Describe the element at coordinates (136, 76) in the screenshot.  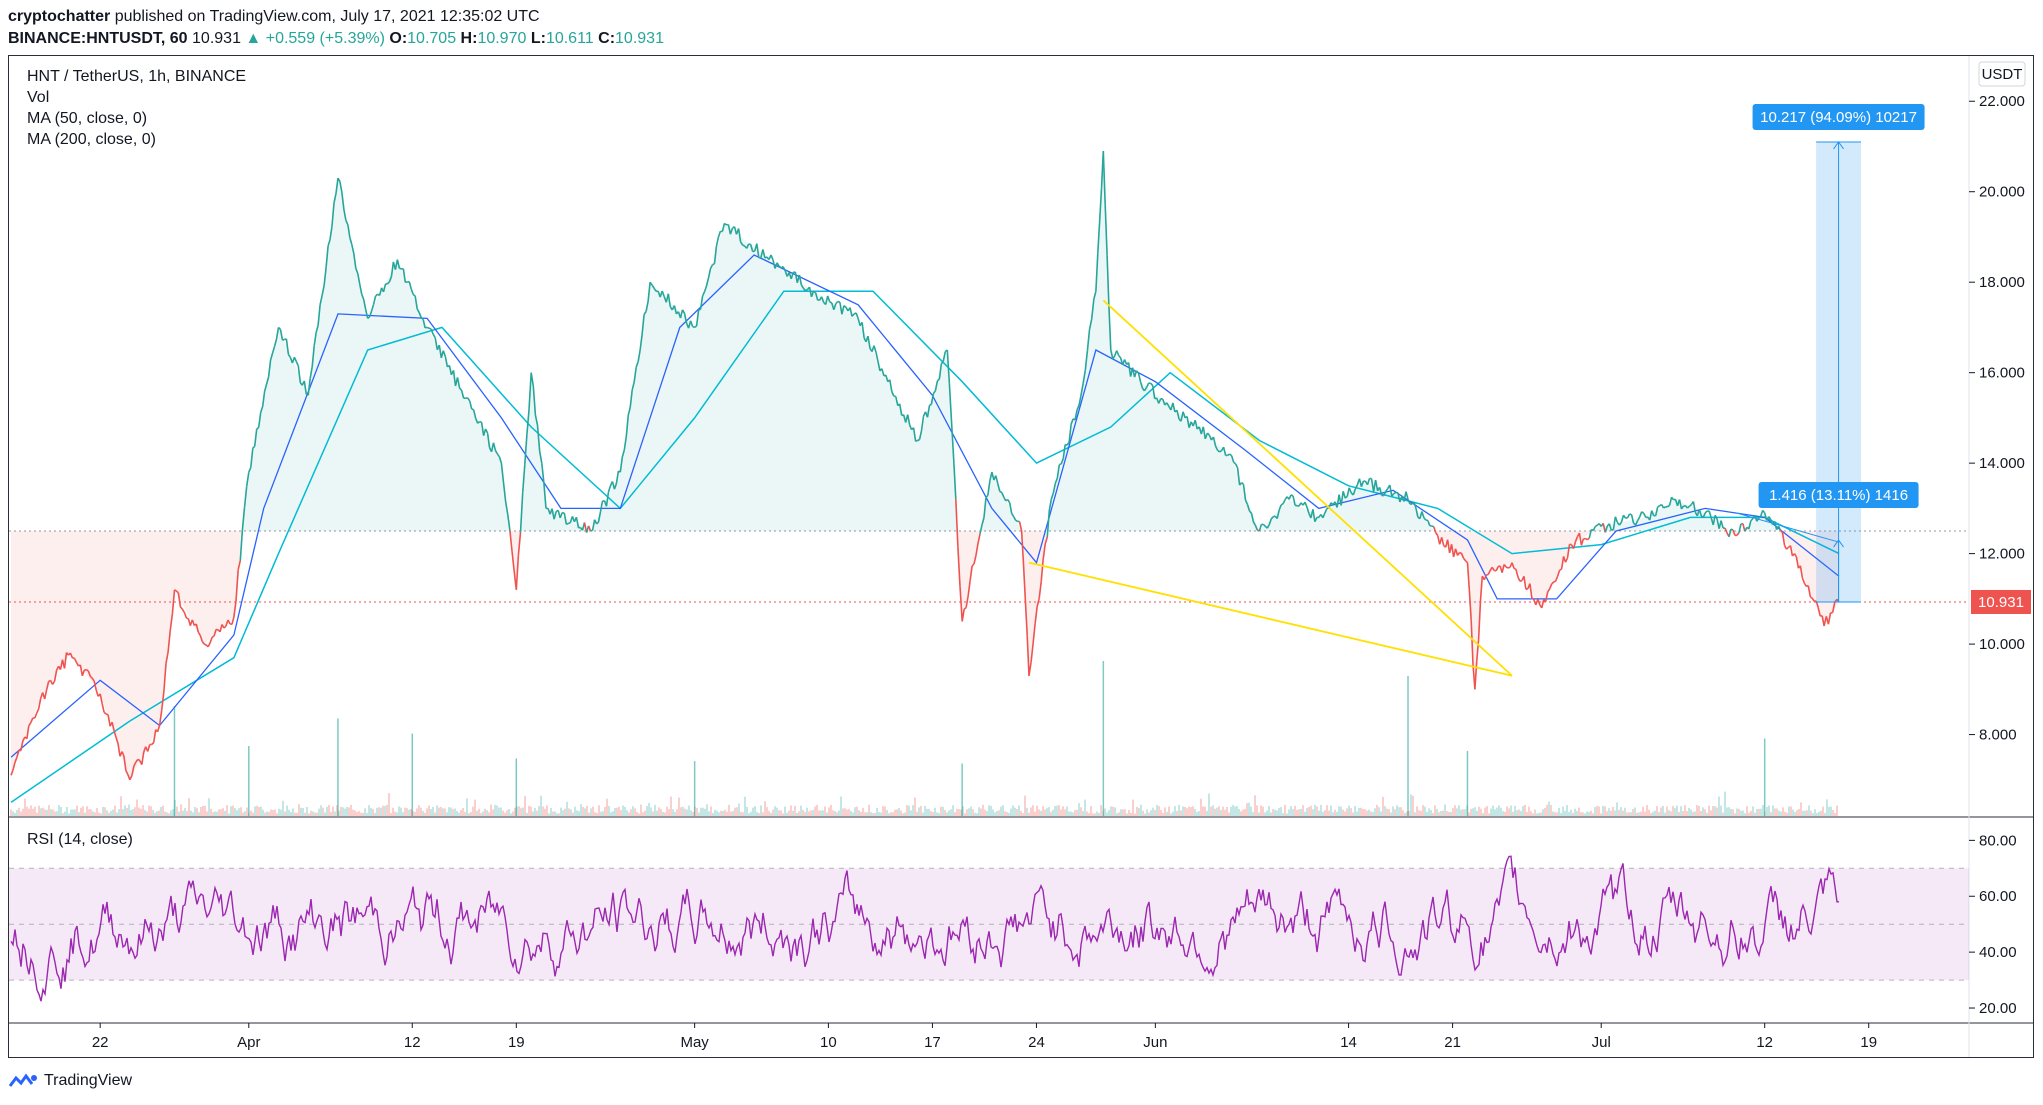
I see `legend-title: HNT / TetherUS, 1h, BINANCE` at that location.